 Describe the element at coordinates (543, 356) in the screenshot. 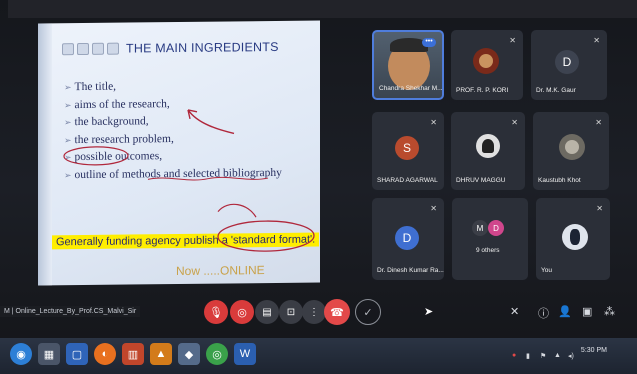

I see `flag-icon: ⚑` at that location.